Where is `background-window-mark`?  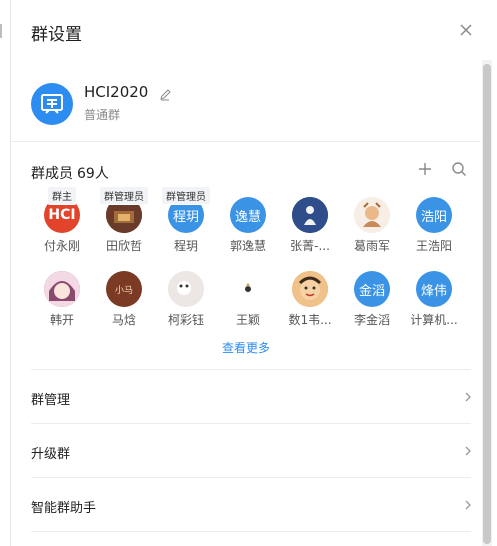
background-window-mark is located at coordinates (3, 31).